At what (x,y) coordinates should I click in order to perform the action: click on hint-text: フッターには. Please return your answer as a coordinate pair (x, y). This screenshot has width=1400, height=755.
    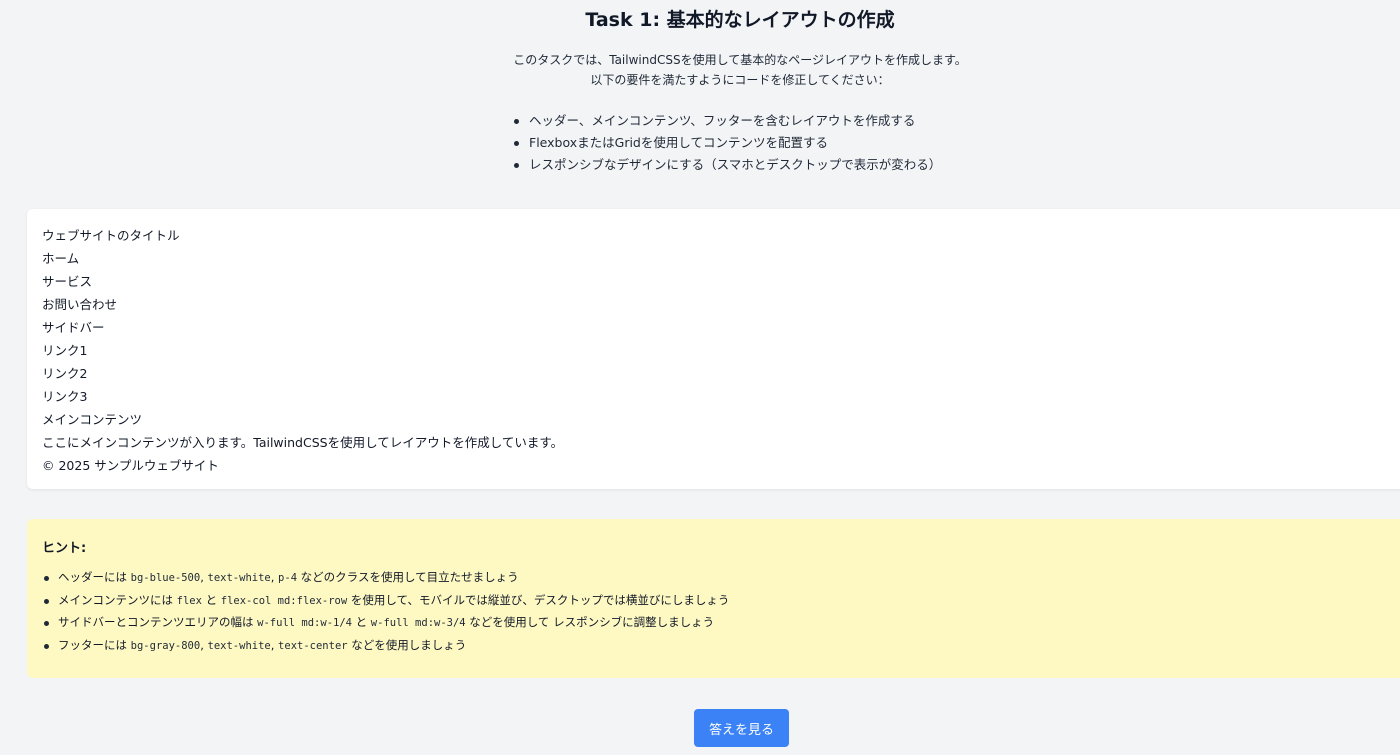
    Looking at the image, I should click on (94, 644).